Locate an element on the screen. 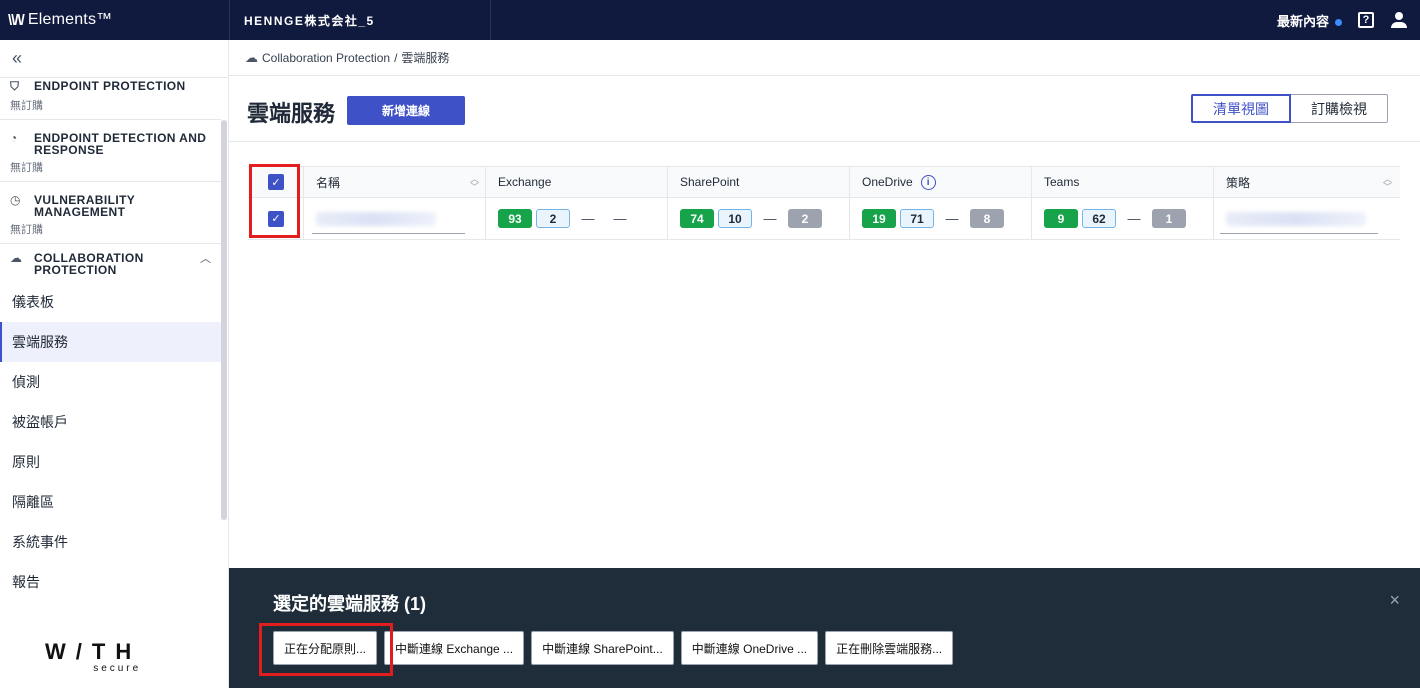 The height and width of the screenshot is (688, 1420). breadcrumb-current: 雲端服務 is located at coordinates (425, 58).